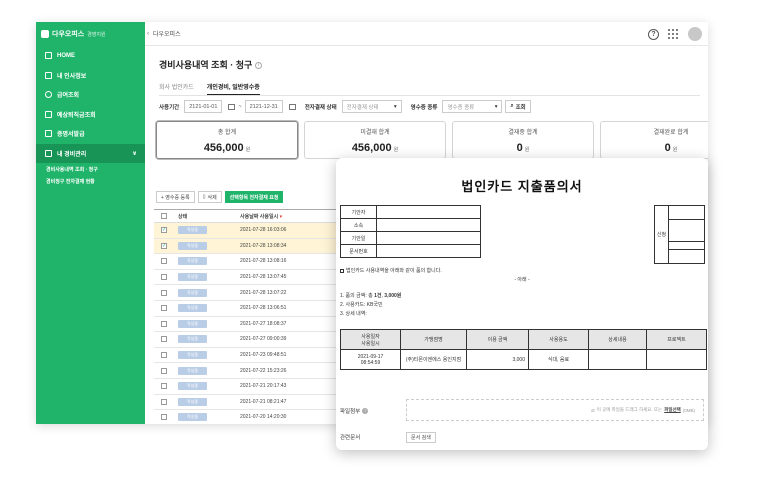  What do you see at coordinates (249, 403) in the screenshot?
I see `table-row: 작성중 2021-07-21 08:21:47` at bounding box center [249, 403].